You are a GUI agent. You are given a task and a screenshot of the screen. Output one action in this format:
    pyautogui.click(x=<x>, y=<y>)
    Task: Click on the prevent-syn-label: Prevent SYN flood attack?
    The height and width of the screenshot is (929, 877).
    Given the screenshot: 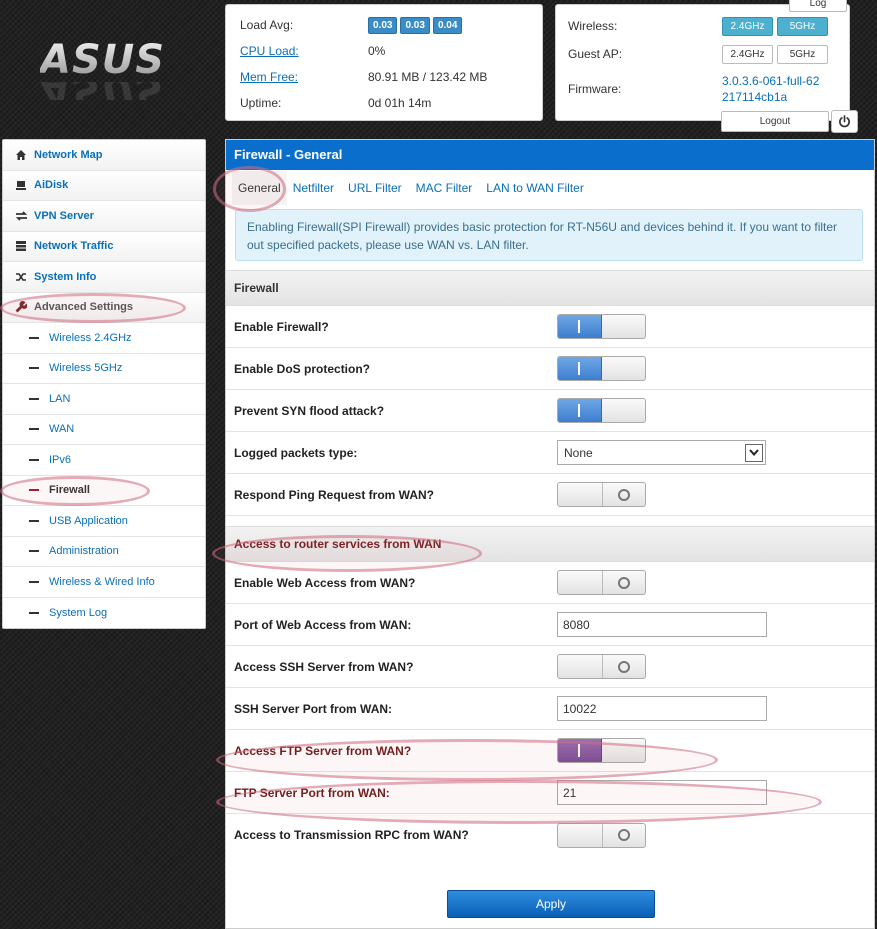 What is the action you would take?
    pyautogui.click(x=309, y=410)
    